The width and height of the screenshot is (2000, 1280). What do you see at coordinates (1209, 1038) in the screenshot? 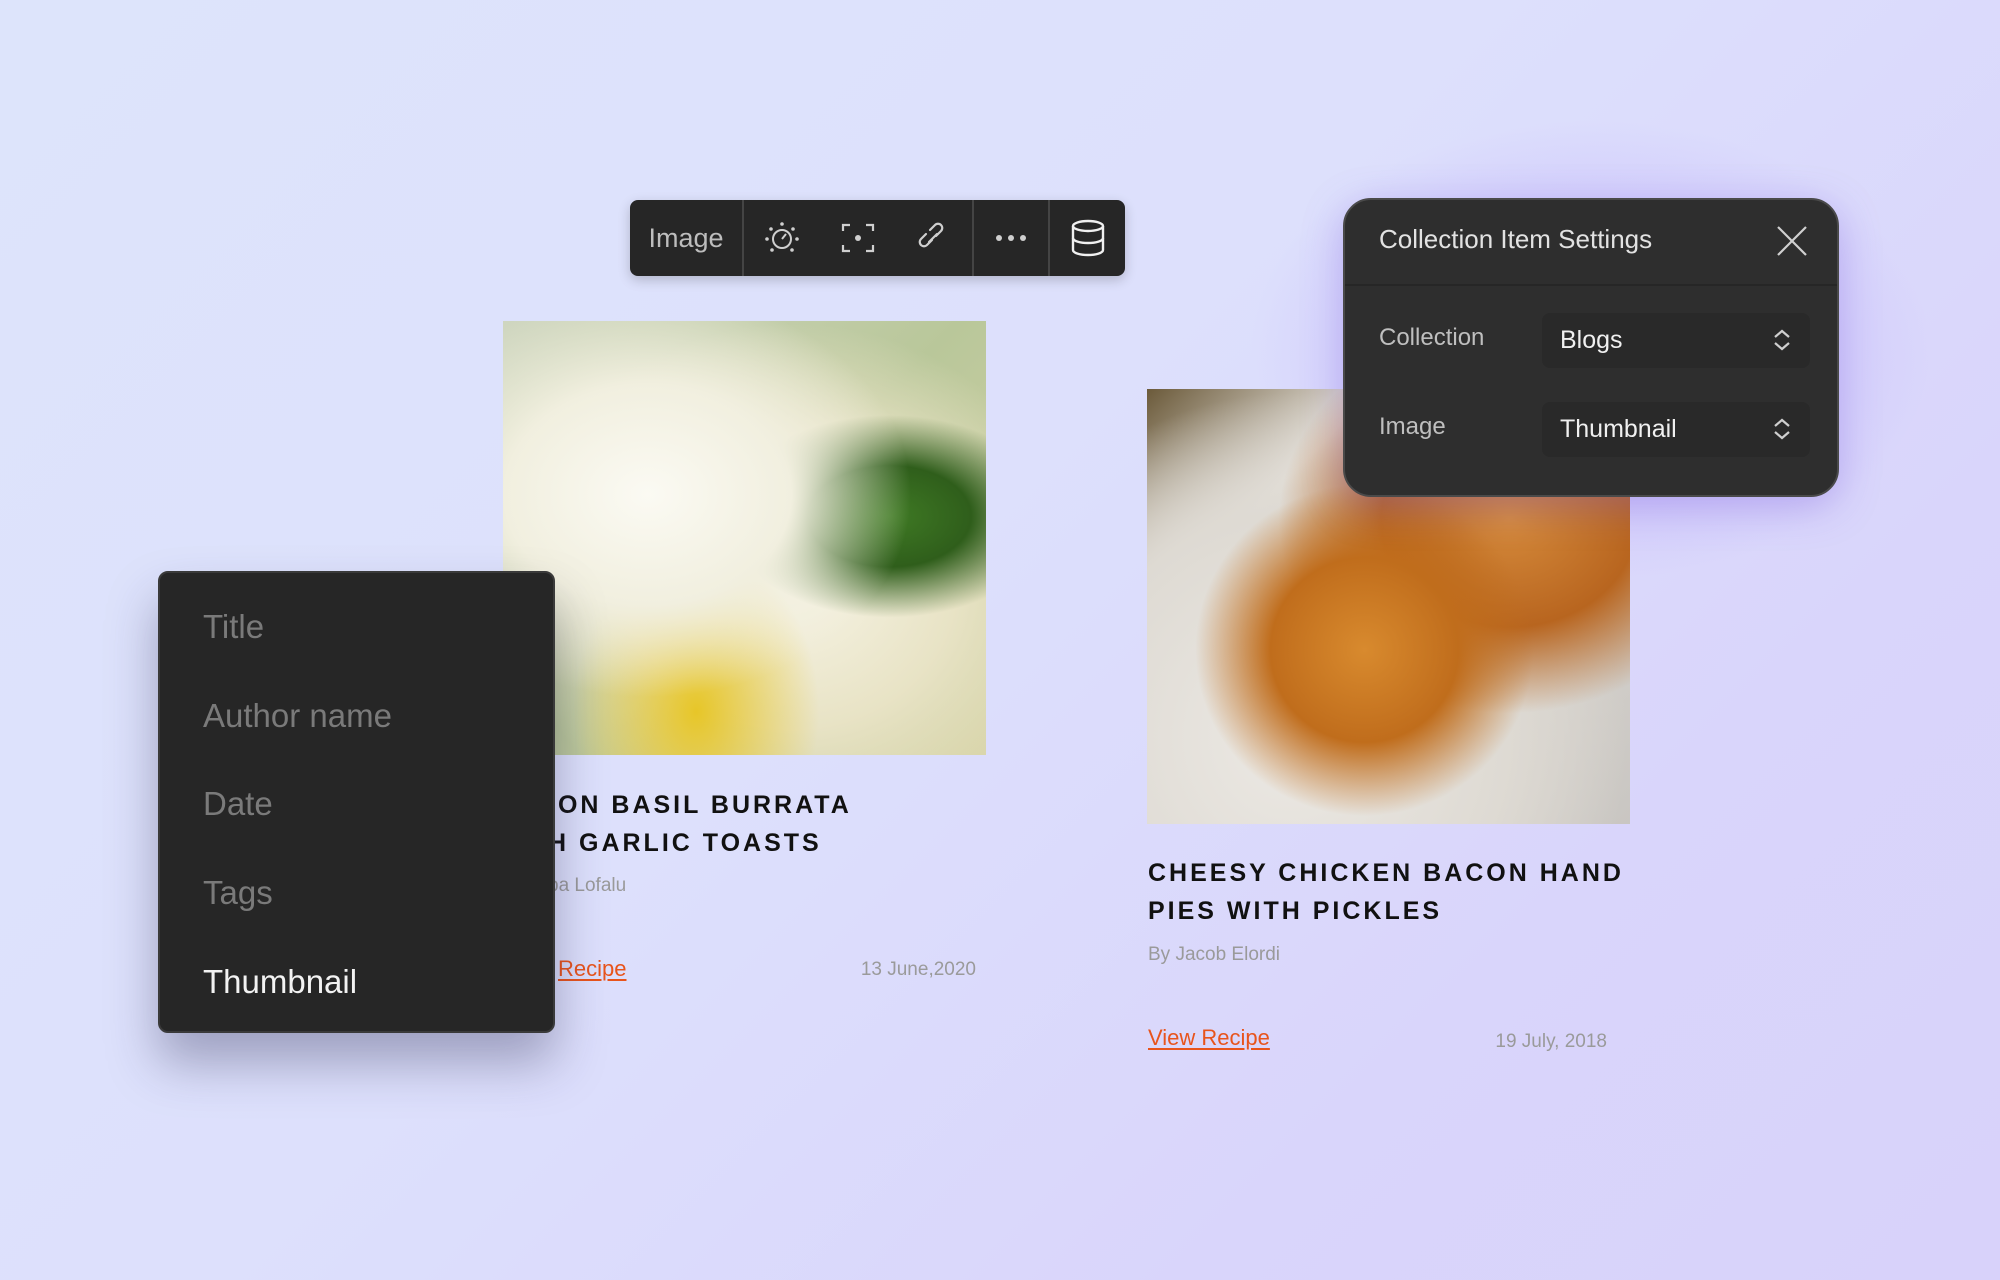
I see `view-recipe-link: View Recipe` at bounding box center [1209, 1038].